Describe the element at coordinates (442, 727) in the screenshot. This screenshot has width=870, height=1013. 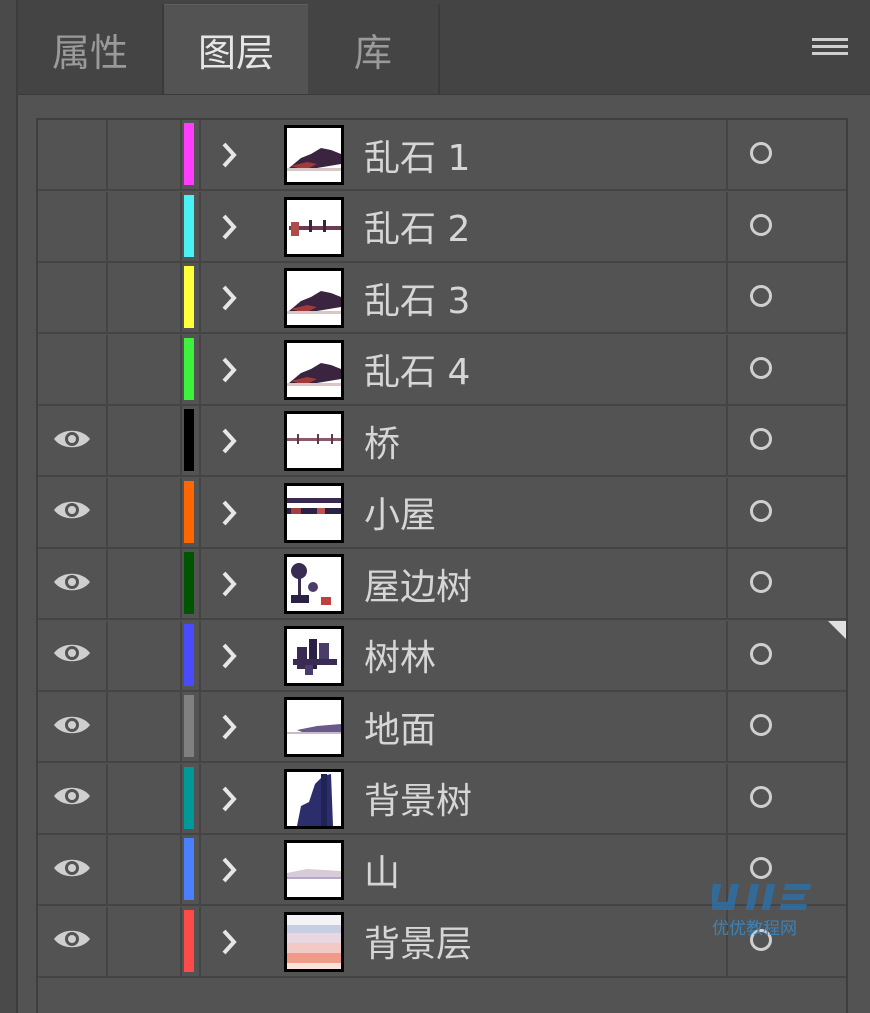
I see `layer-row: 地面` at that location.